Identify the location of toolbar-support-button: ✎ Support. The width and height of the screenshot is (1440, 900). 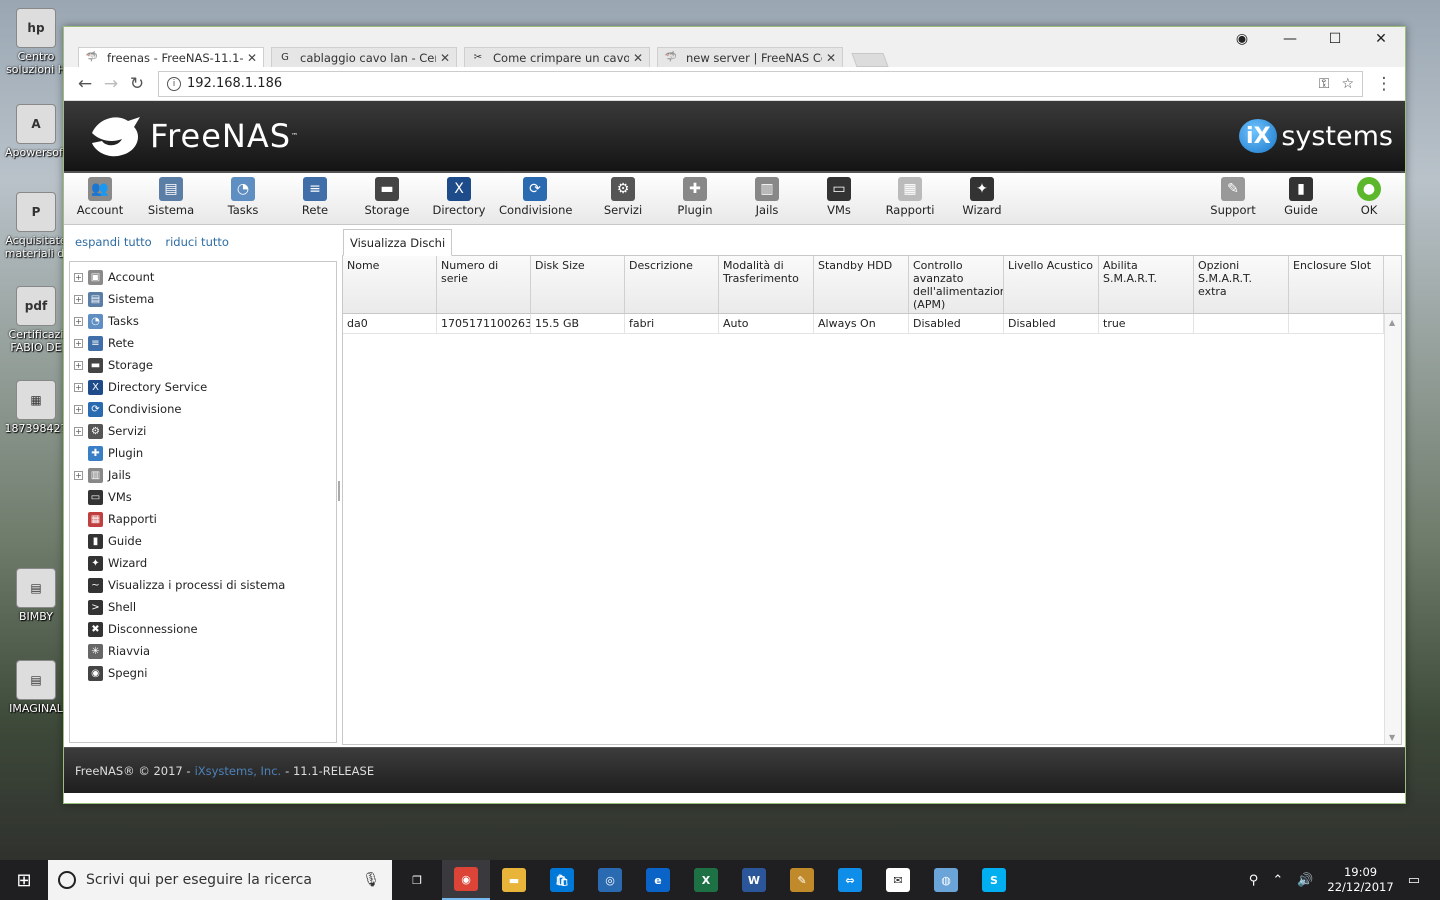
(1233, 197).